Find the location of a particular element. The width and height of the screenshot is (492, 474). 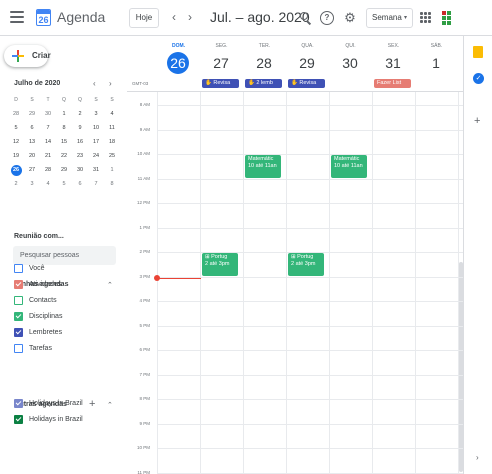

date-range-title: Jul. – ago. 2020 is located at coordinates (260, 17).